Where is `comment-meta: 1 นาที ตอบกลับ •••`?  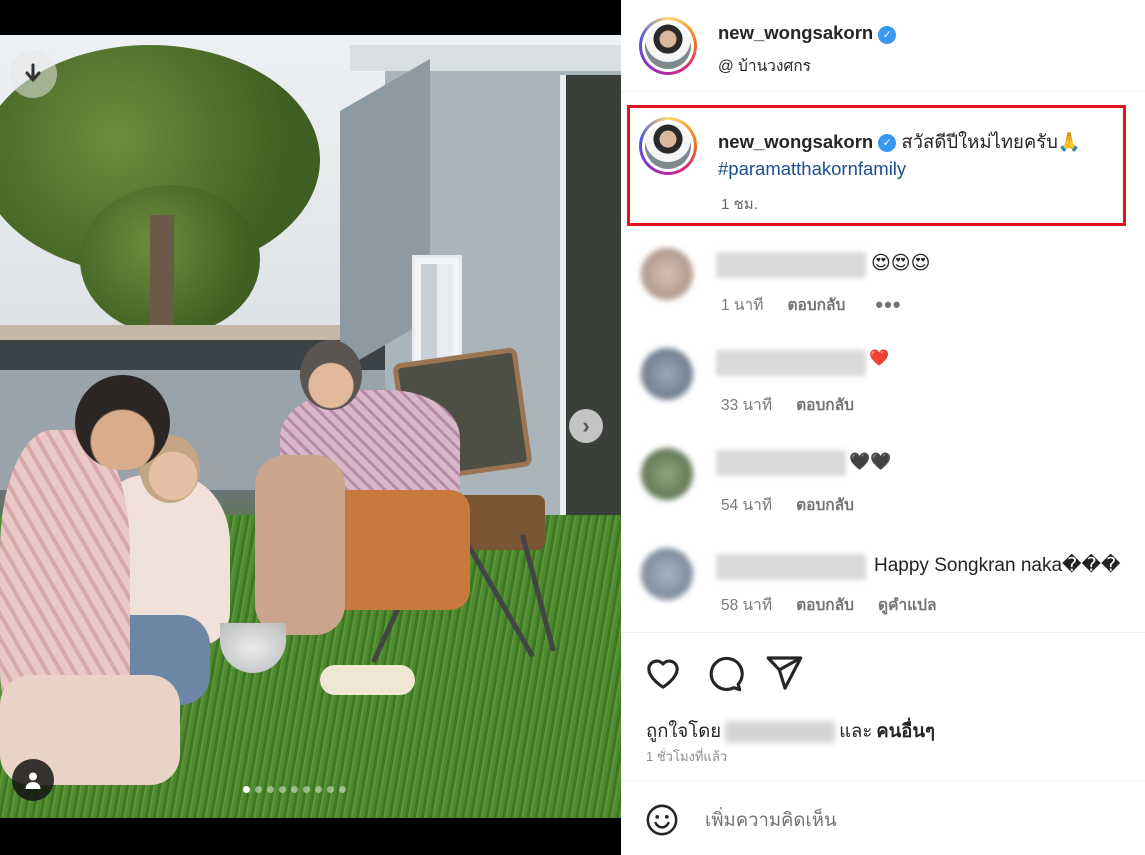
comment-meta: 1 นาที ตอบกลับ ••• is located at coordinates (811, 304).